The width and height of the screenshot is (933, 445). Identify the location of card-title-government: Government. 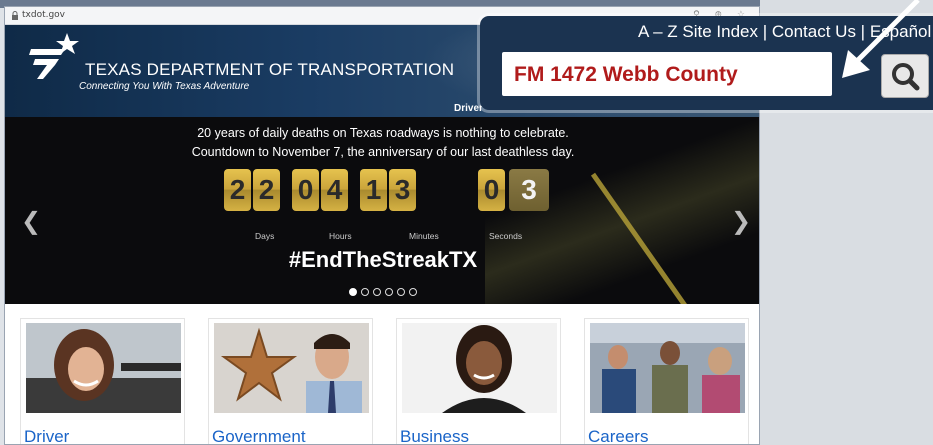
(259, 435).